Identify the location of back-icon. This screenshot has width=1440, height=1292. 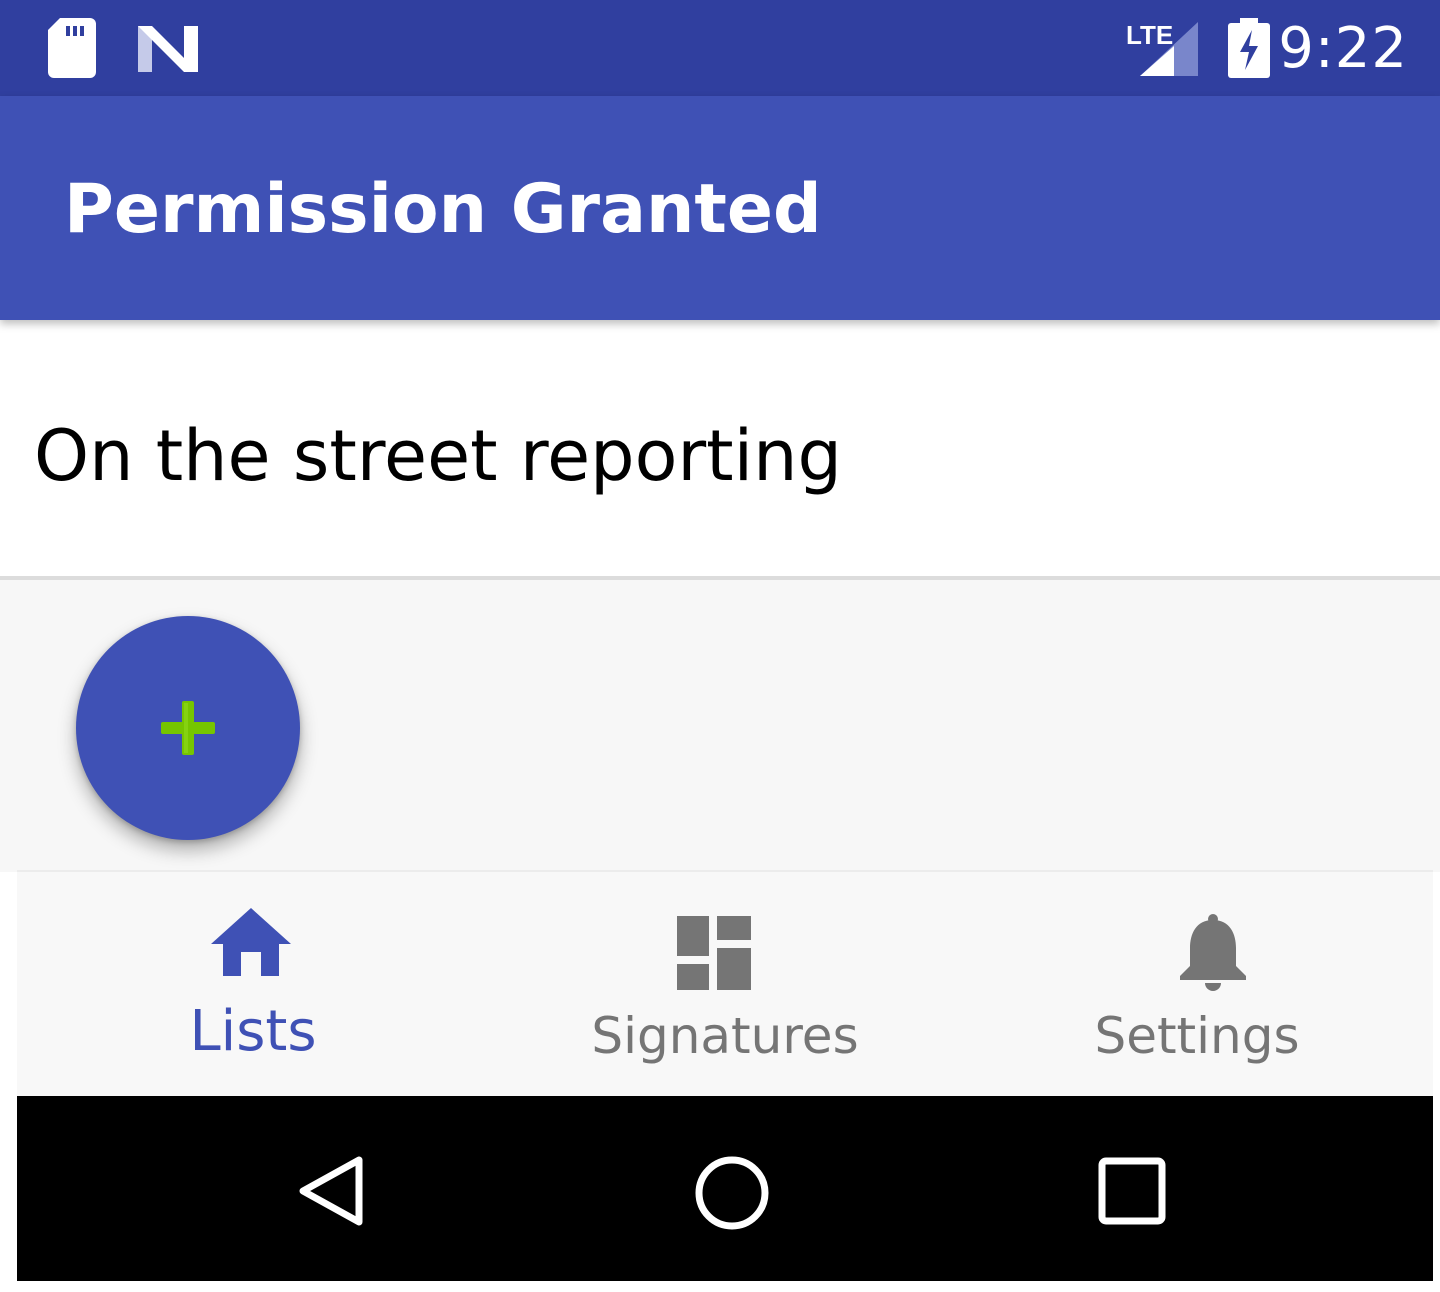
(332, 1191).